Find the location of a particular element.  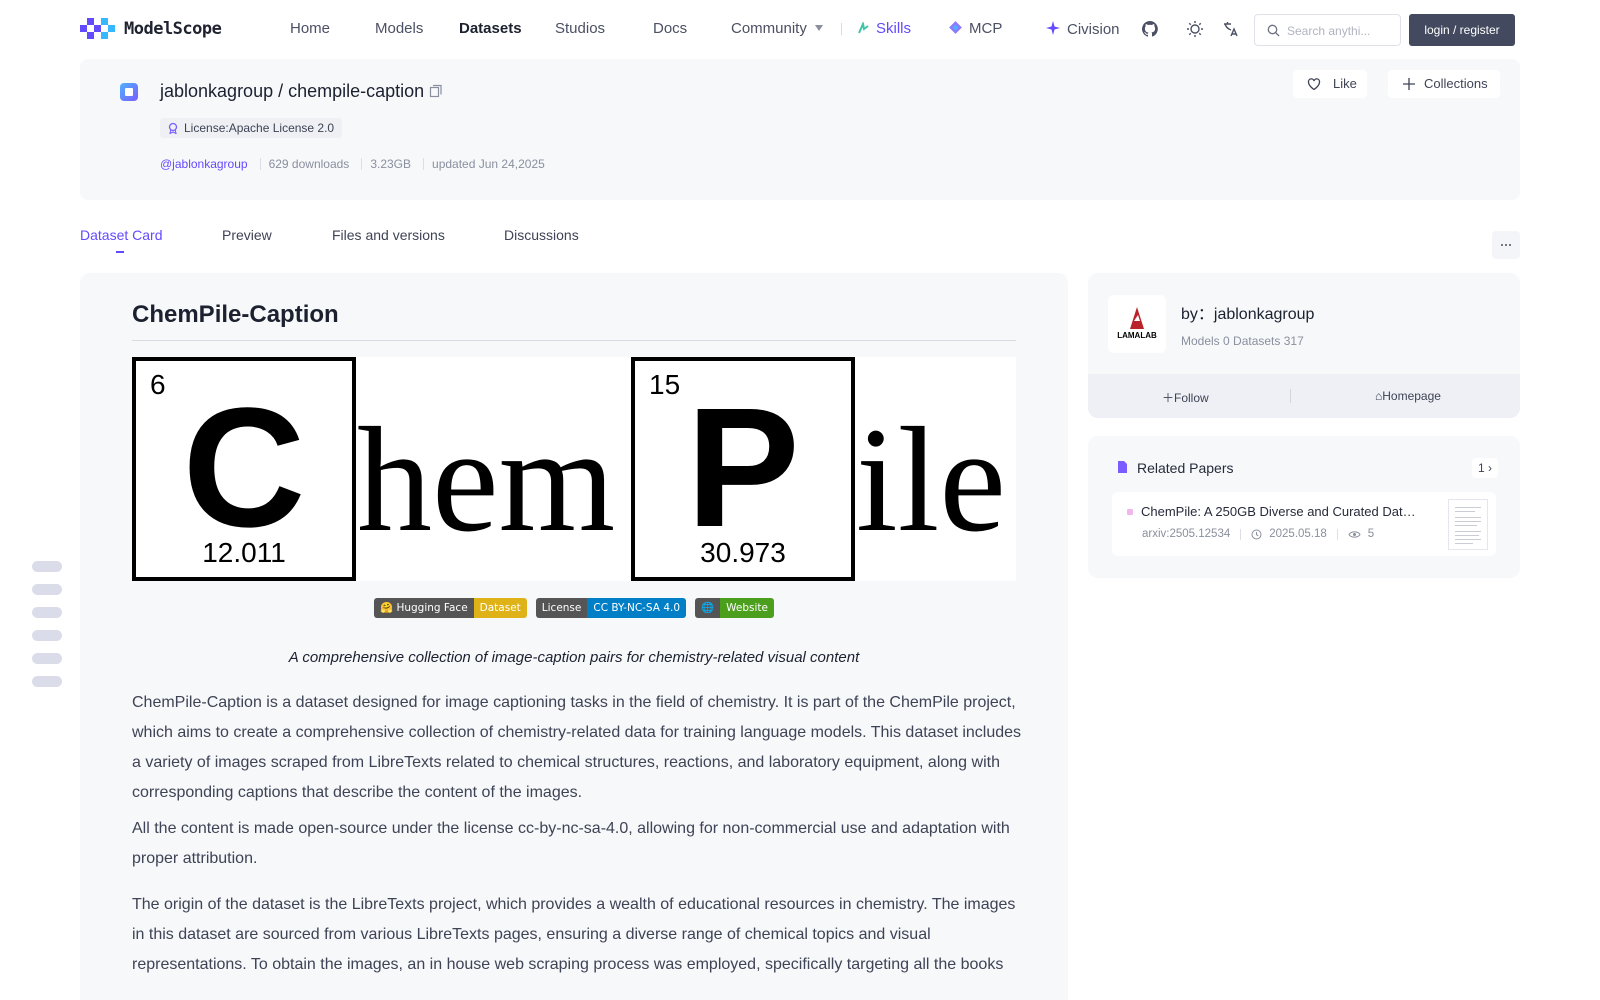

owner-actions: ＋Follow ⌂Homepage is located at coordinates (1304, 396).